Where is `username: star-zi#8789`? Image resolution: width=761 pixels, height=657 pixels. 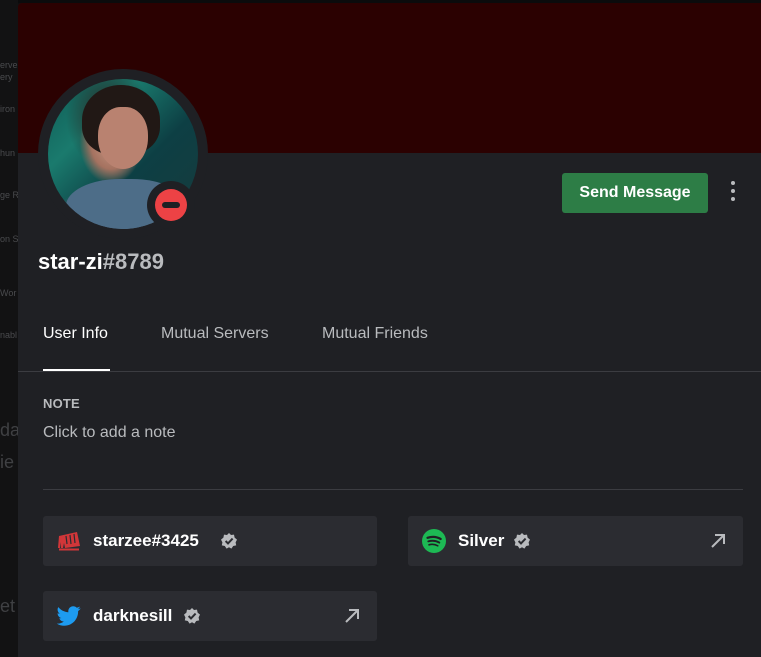
username: star-zi#8789 is located at coordinates (101, 262).